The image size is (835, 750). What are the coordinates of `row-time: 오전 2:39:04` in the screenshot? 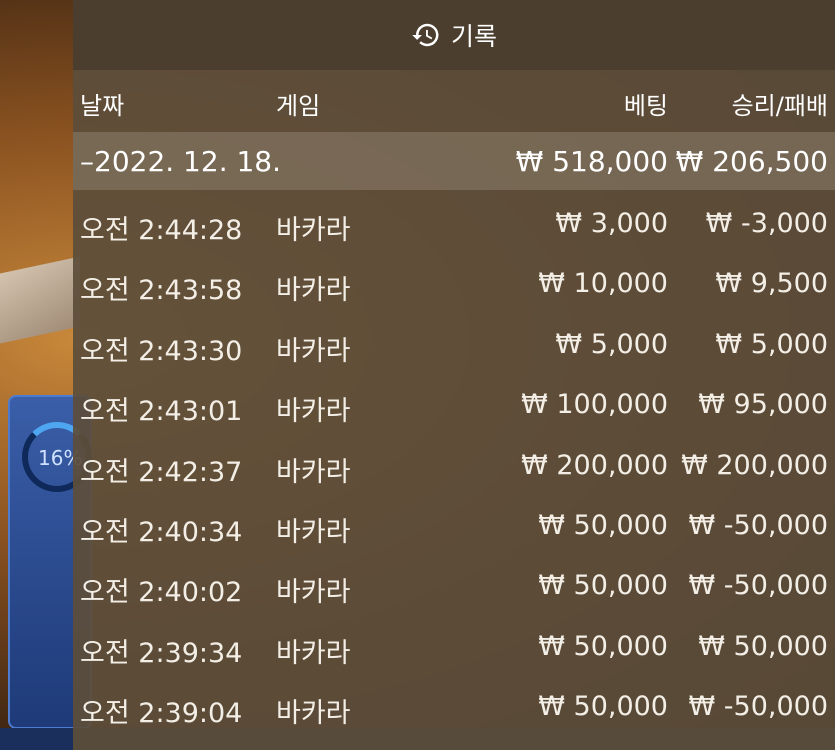 It's located at (161, 714).